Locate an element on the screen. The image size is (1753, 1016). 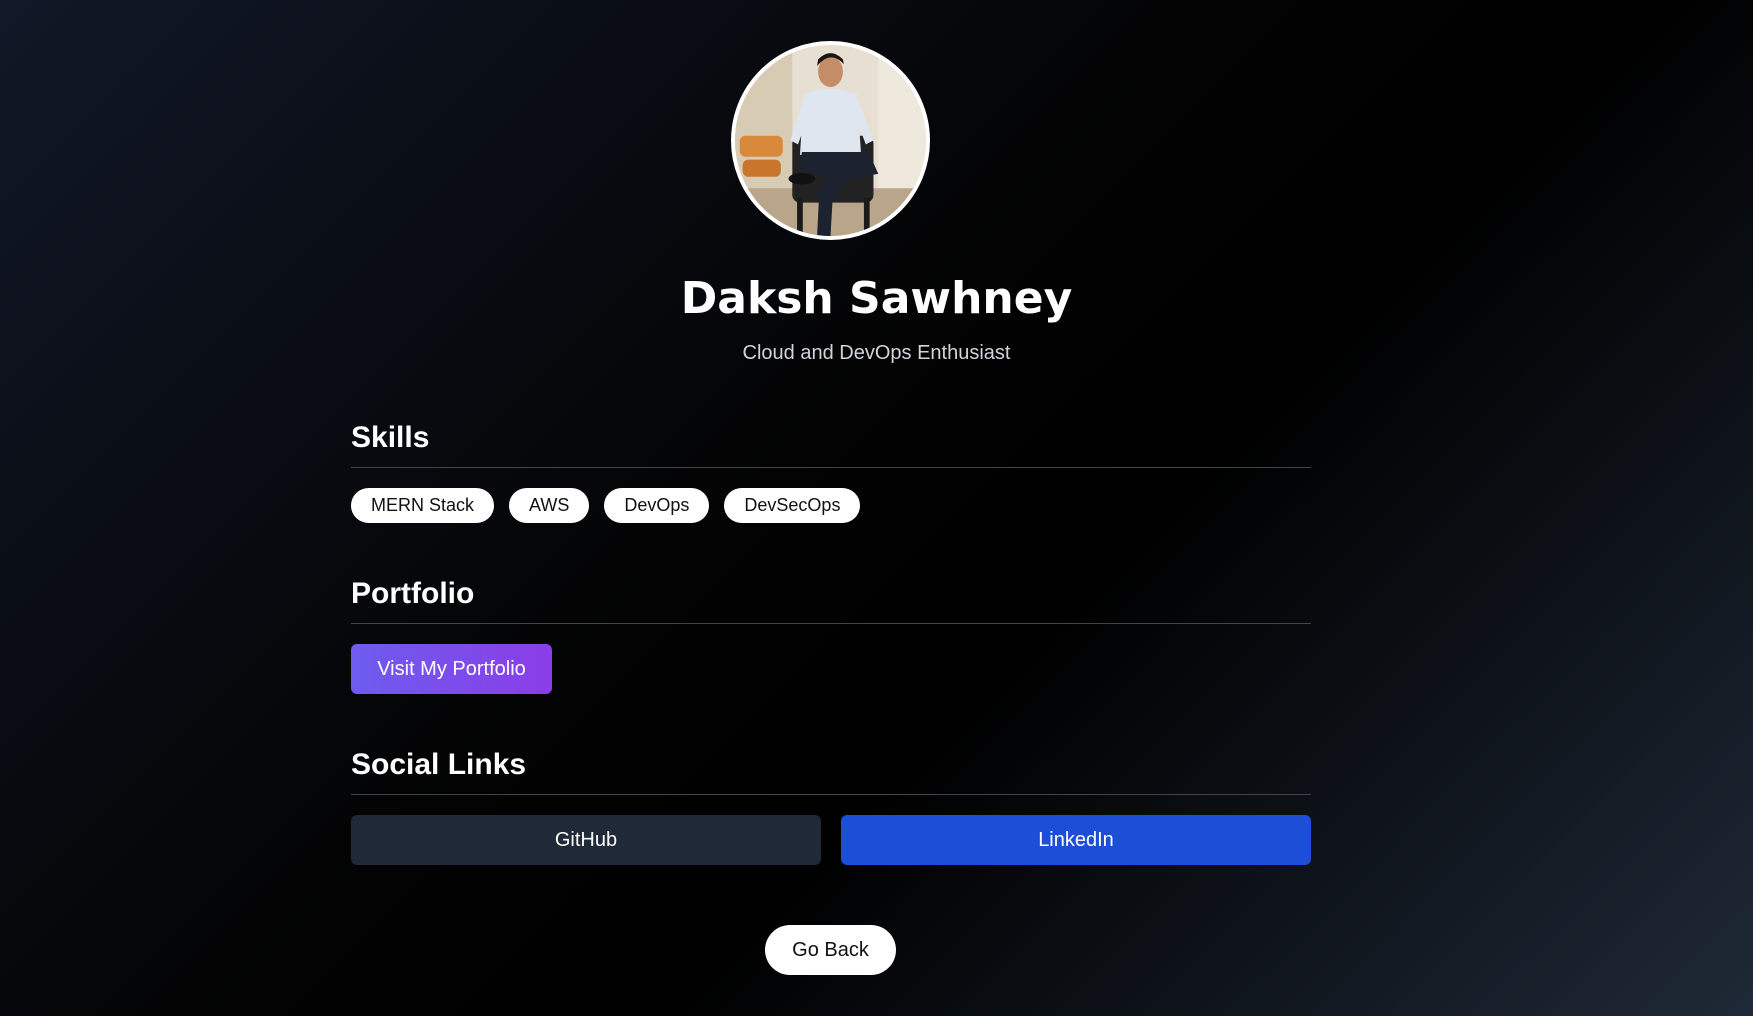
linkedin-button: LinkedIn is located at coordinates (1076, 840).